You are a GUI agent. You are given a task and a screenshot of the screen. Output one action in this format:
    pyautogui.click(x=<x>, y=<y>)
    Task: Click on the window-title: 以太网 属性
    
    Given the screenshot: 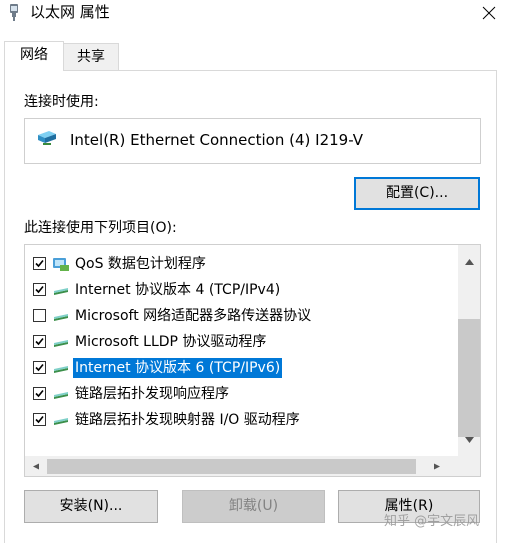 What is the action you would take?
    pyautogui.click(x=70, y=12)
    